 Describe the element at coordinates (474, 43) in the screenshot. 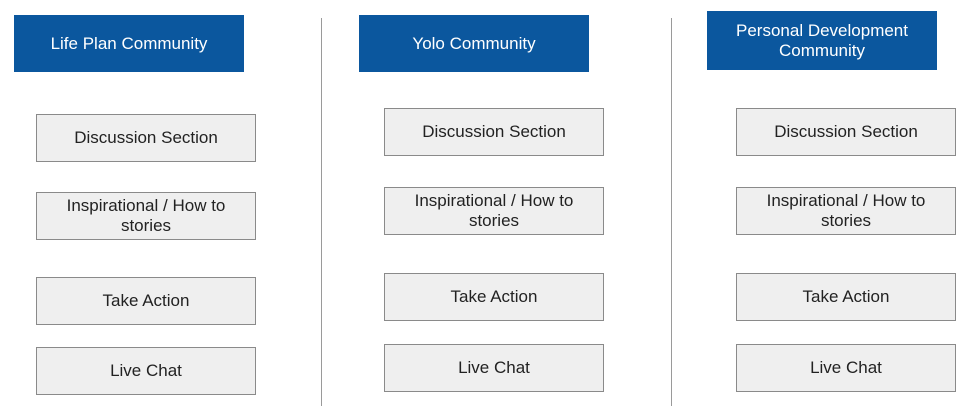

I see `community-header-yolo: Yolo Community` at that location.